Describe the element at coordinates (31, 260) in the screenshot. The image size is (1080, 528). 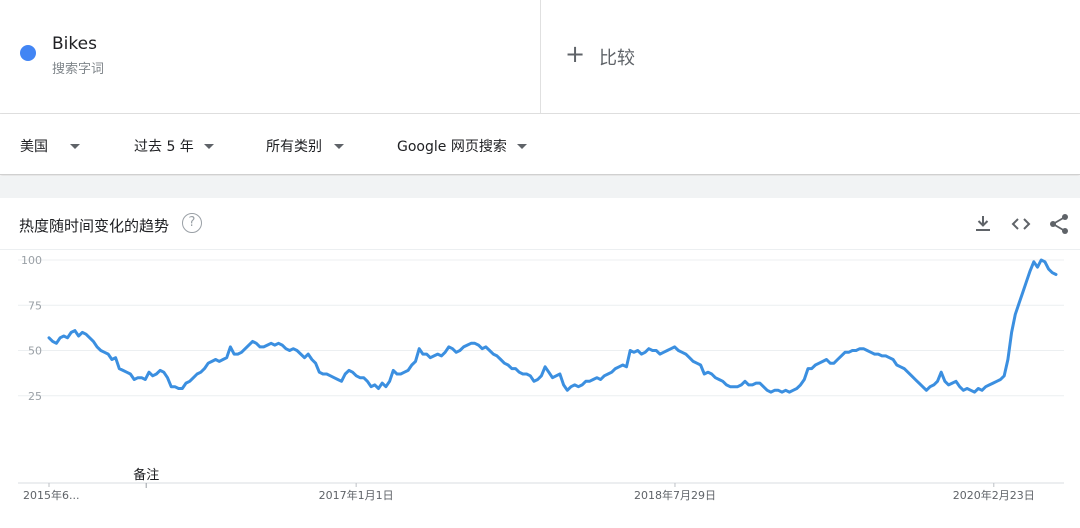
I see `y-tick-label: 100` at that location.